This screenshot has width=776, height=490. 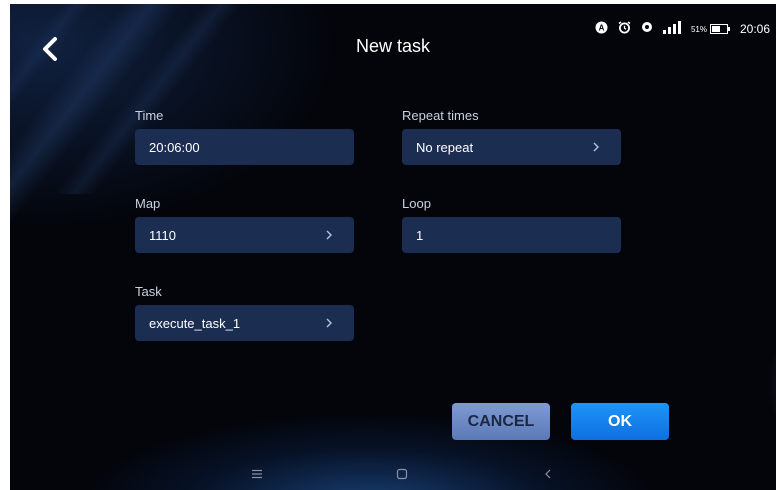 I want to click on time-value: 20:06:00, so click(x=174, y=147).